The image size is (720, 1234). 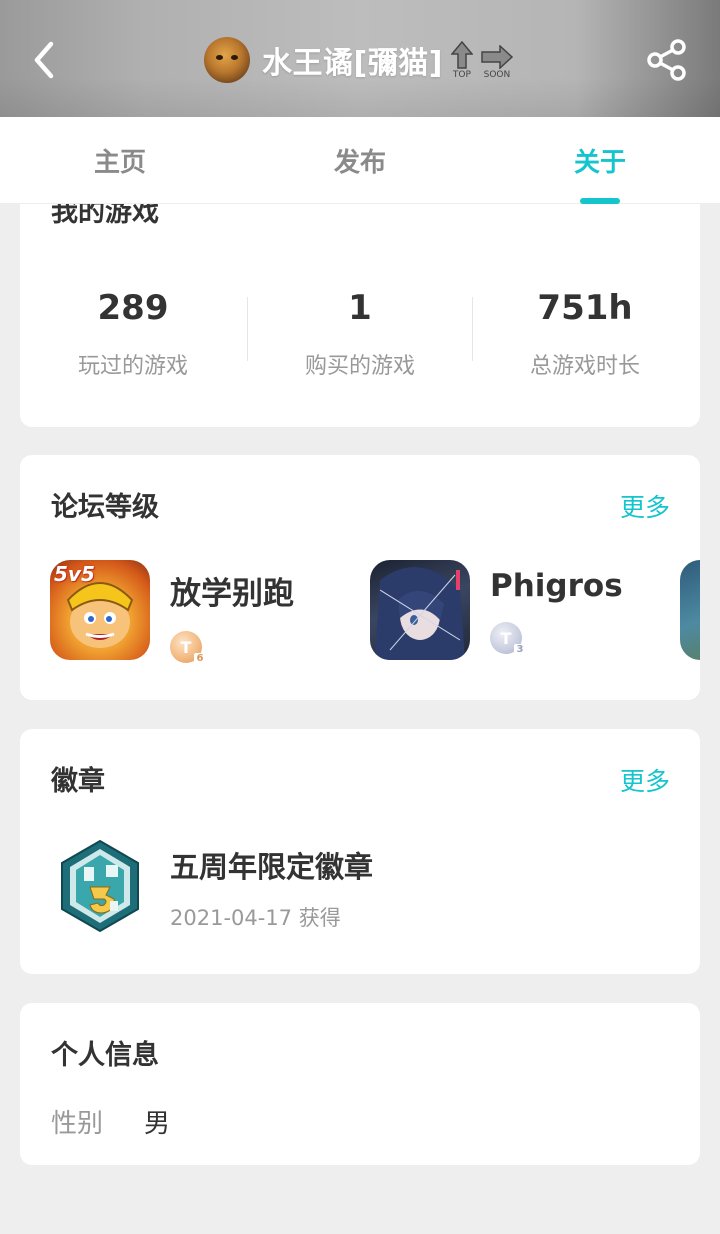 What do you see at coordinates (74, 574) in the screenshot?
I see `game-icon-label: 5v5` at bounding box center [74, 574].